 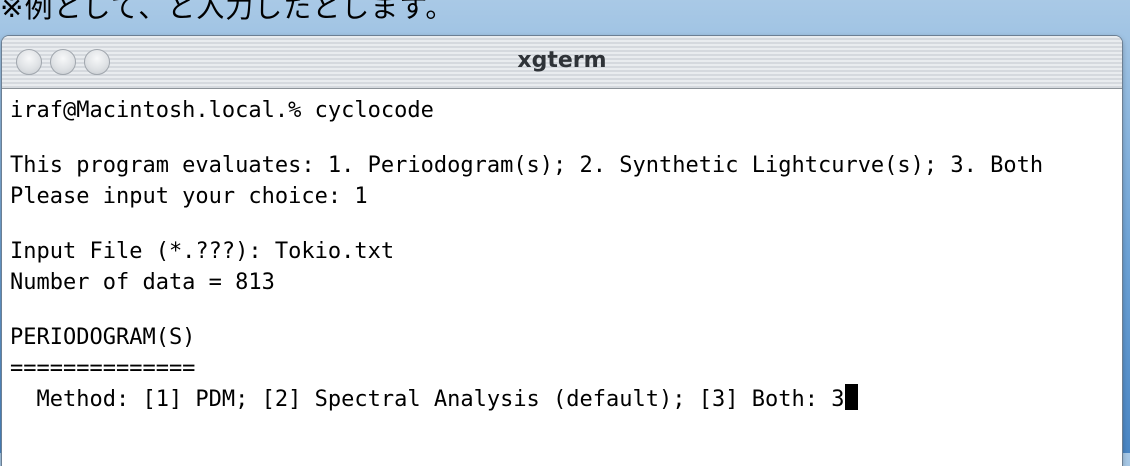 I want to click on title-bar: xgterm, so click(x=562, y=62).